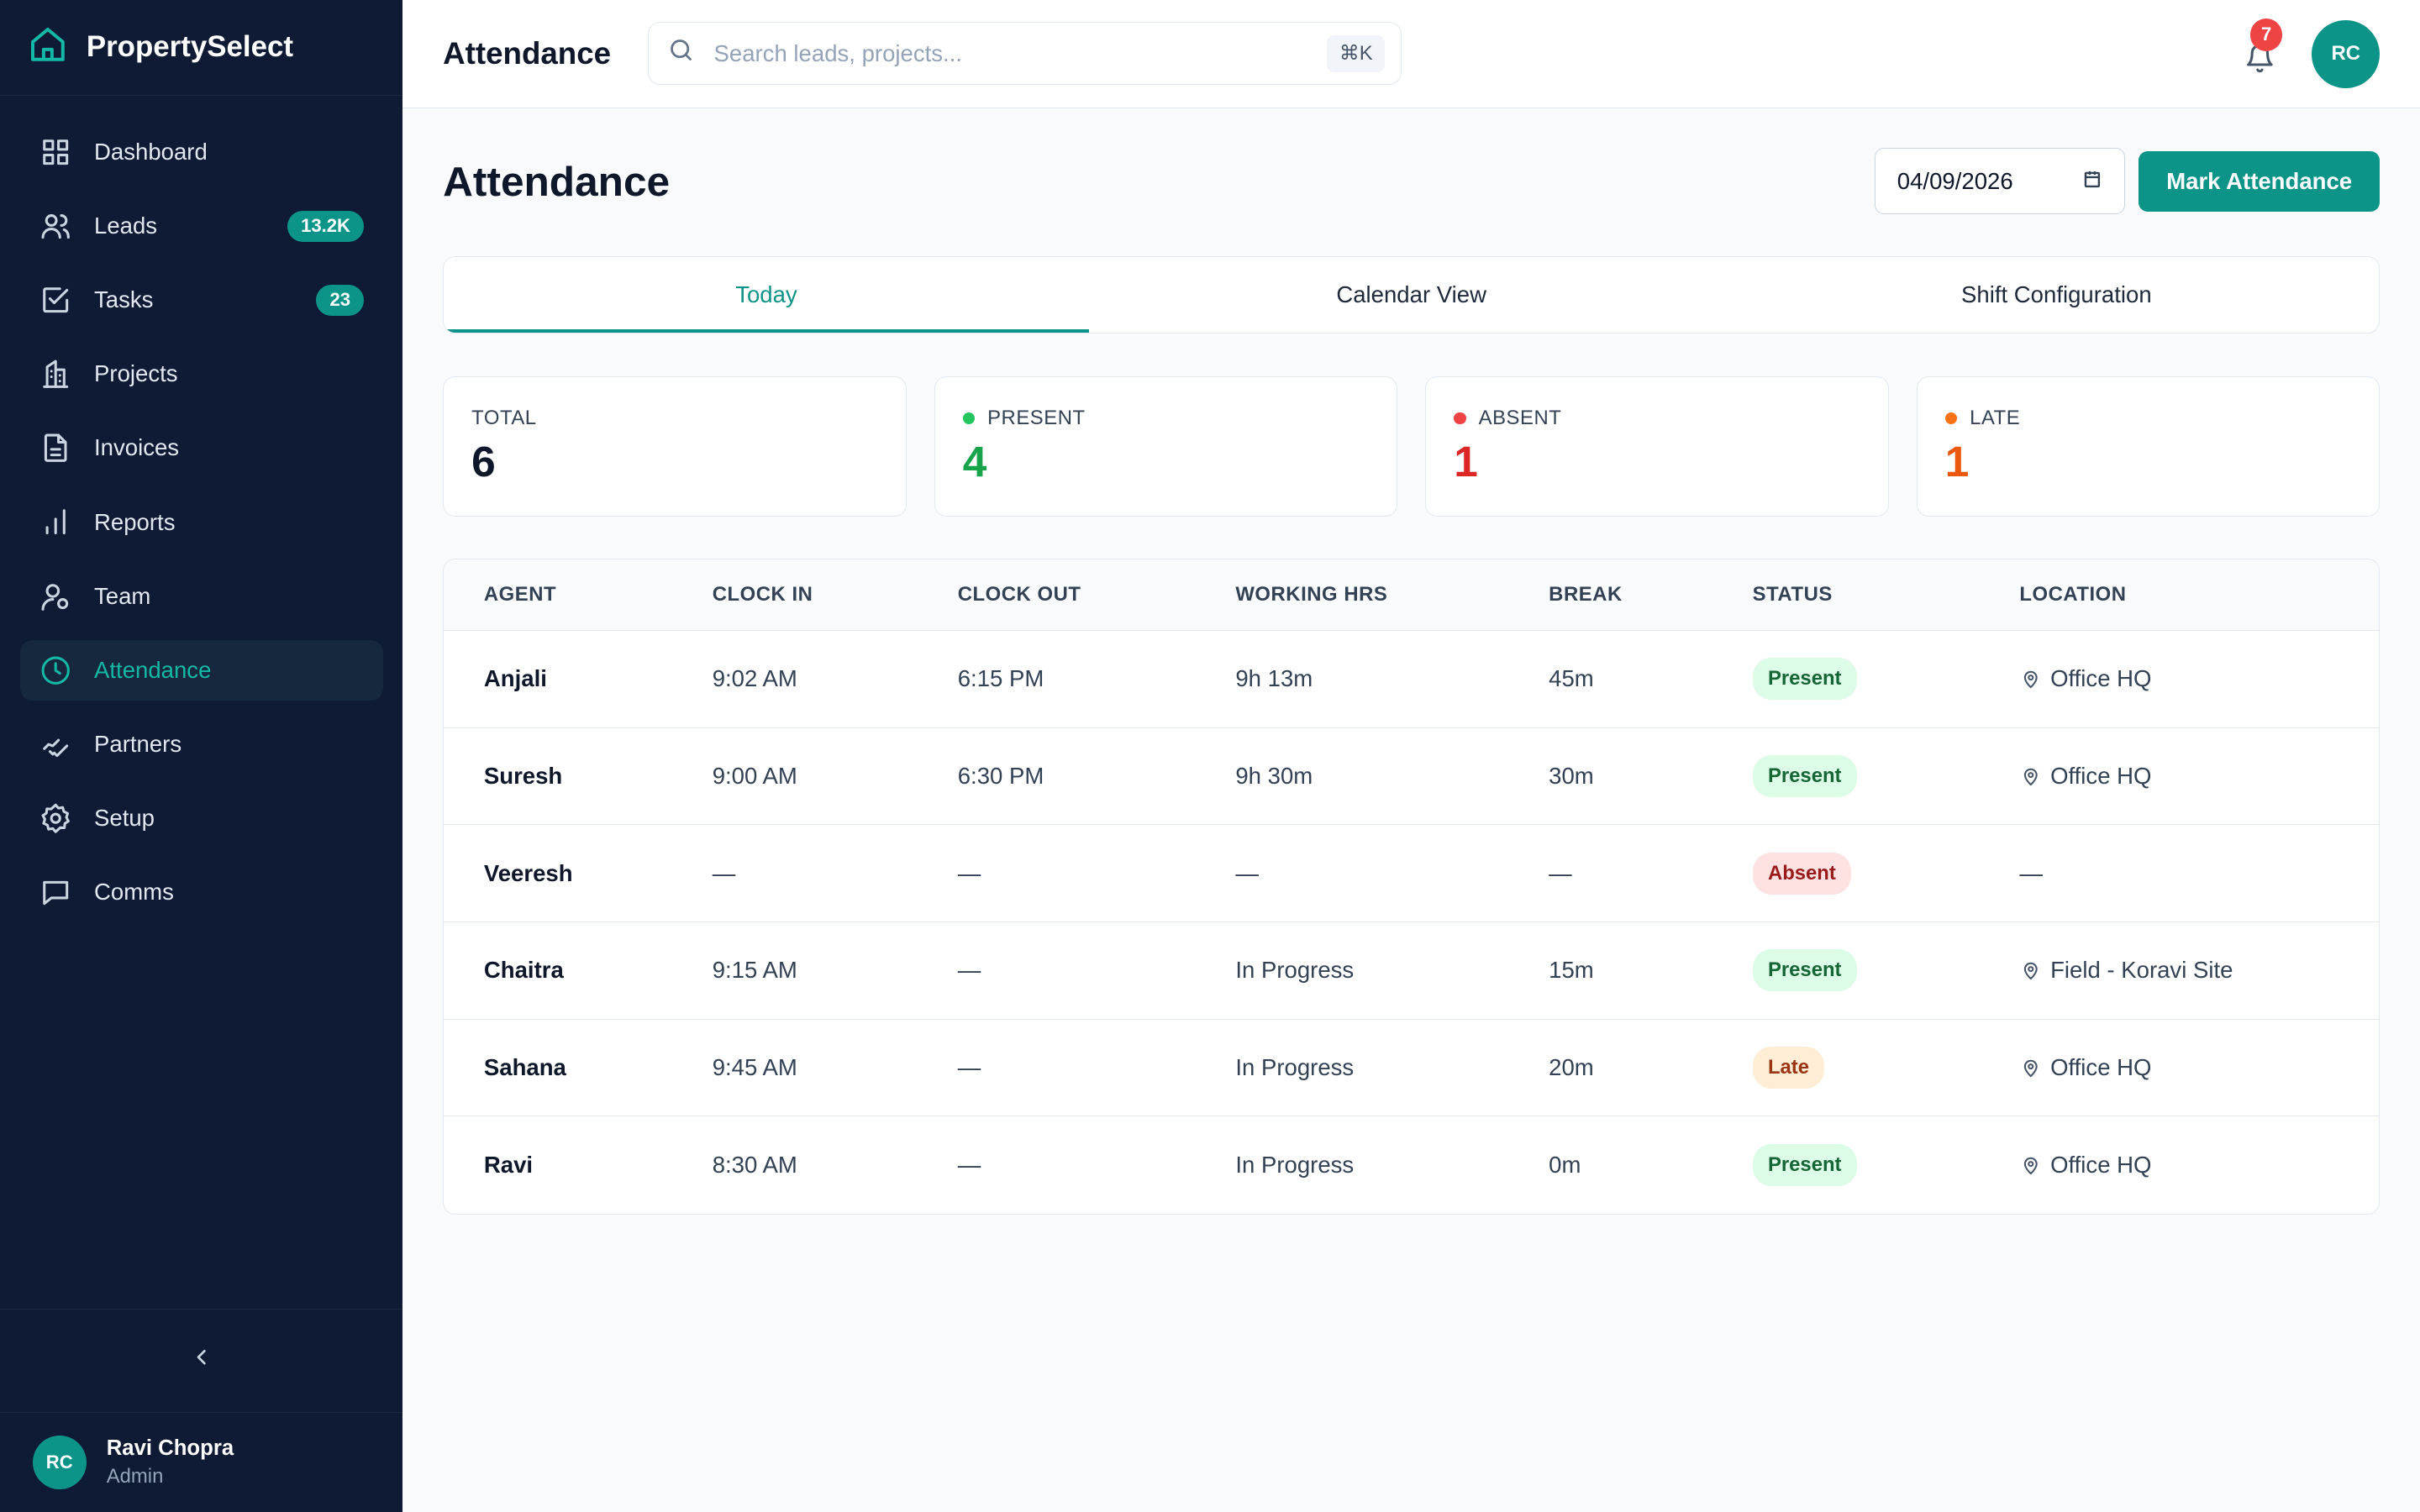 The width and height of the screenshot is (2420, 1512). Describe the element at coordinates (578, 873) in the screenshot. I see `agent-name: Veeresh` at that location.